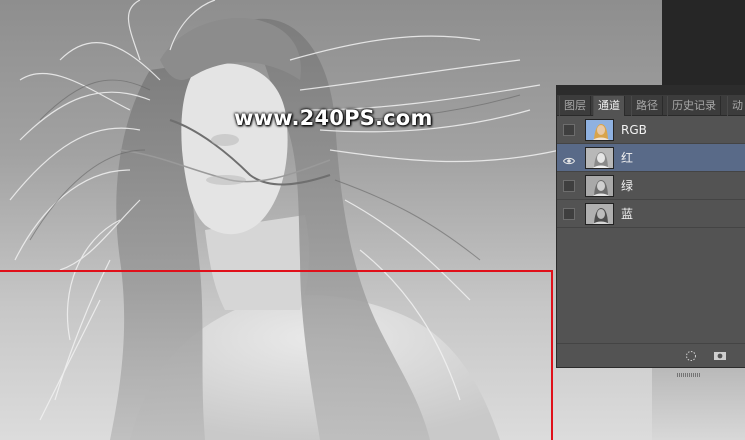 Image resolution: width=745 pixels, height=440 pixels. Describe the element at coordinates (627, 186) in the screenshot. I see `channel-name: 绿` at that location.